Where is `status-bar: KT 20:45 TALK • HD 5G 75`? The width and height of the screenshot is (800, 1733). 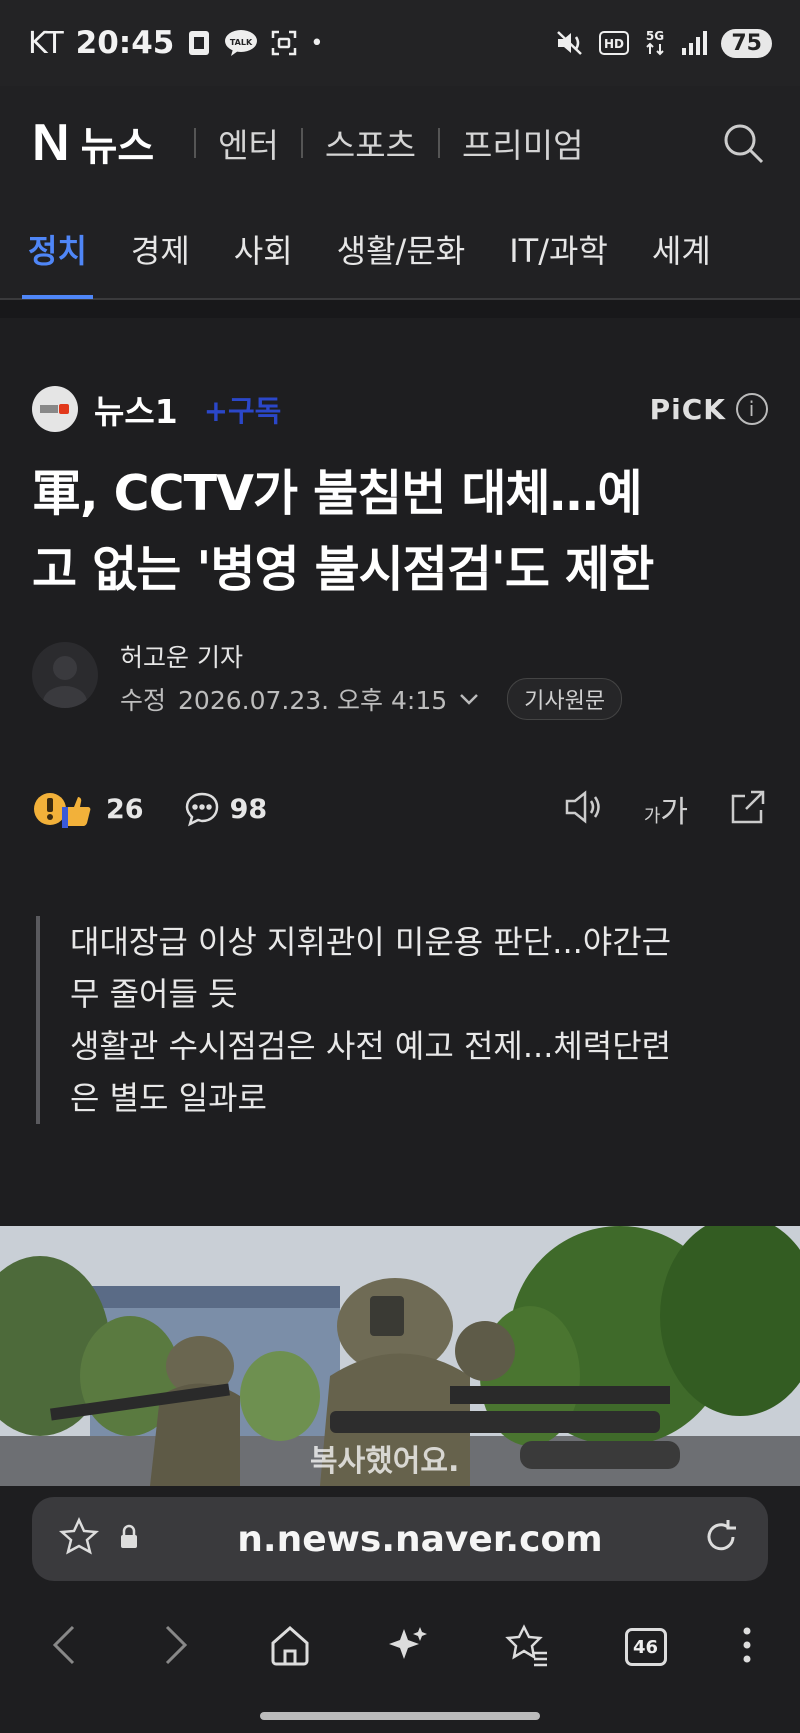 status-bar: KT 20:45 TALK • HD 5G 75 is located at coordinates (400, 43).